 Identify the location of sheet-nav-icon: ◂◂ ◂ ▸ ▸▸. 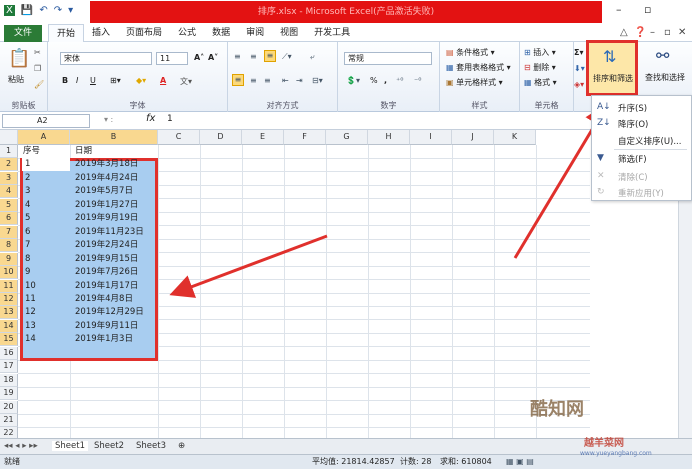
(21, 446).